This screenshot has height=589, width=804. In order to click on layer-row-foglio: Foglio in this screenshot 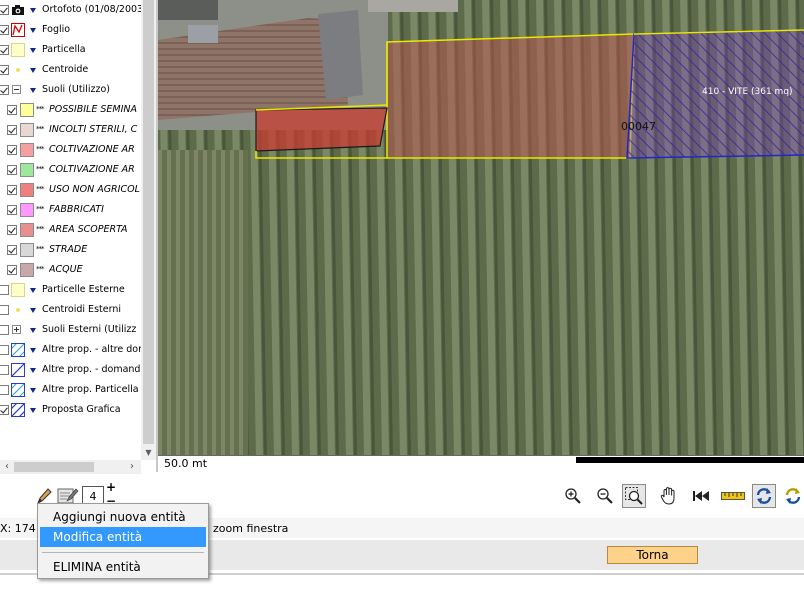, I will do `click(70, 30)`.